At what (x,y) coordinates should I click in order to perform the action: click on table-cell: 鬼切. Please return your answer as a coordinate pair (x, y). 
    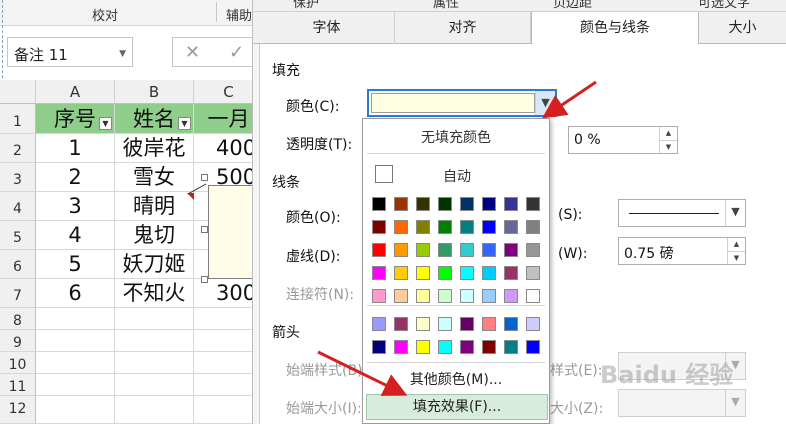
    Looking at the image, I should click on (154, 235).